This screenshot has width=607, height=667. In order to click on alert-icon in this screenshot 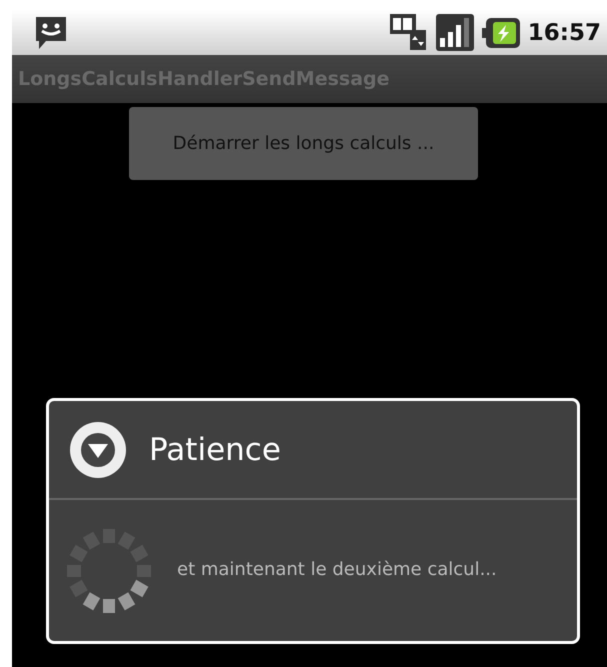, I will do `click(98, 449)`.